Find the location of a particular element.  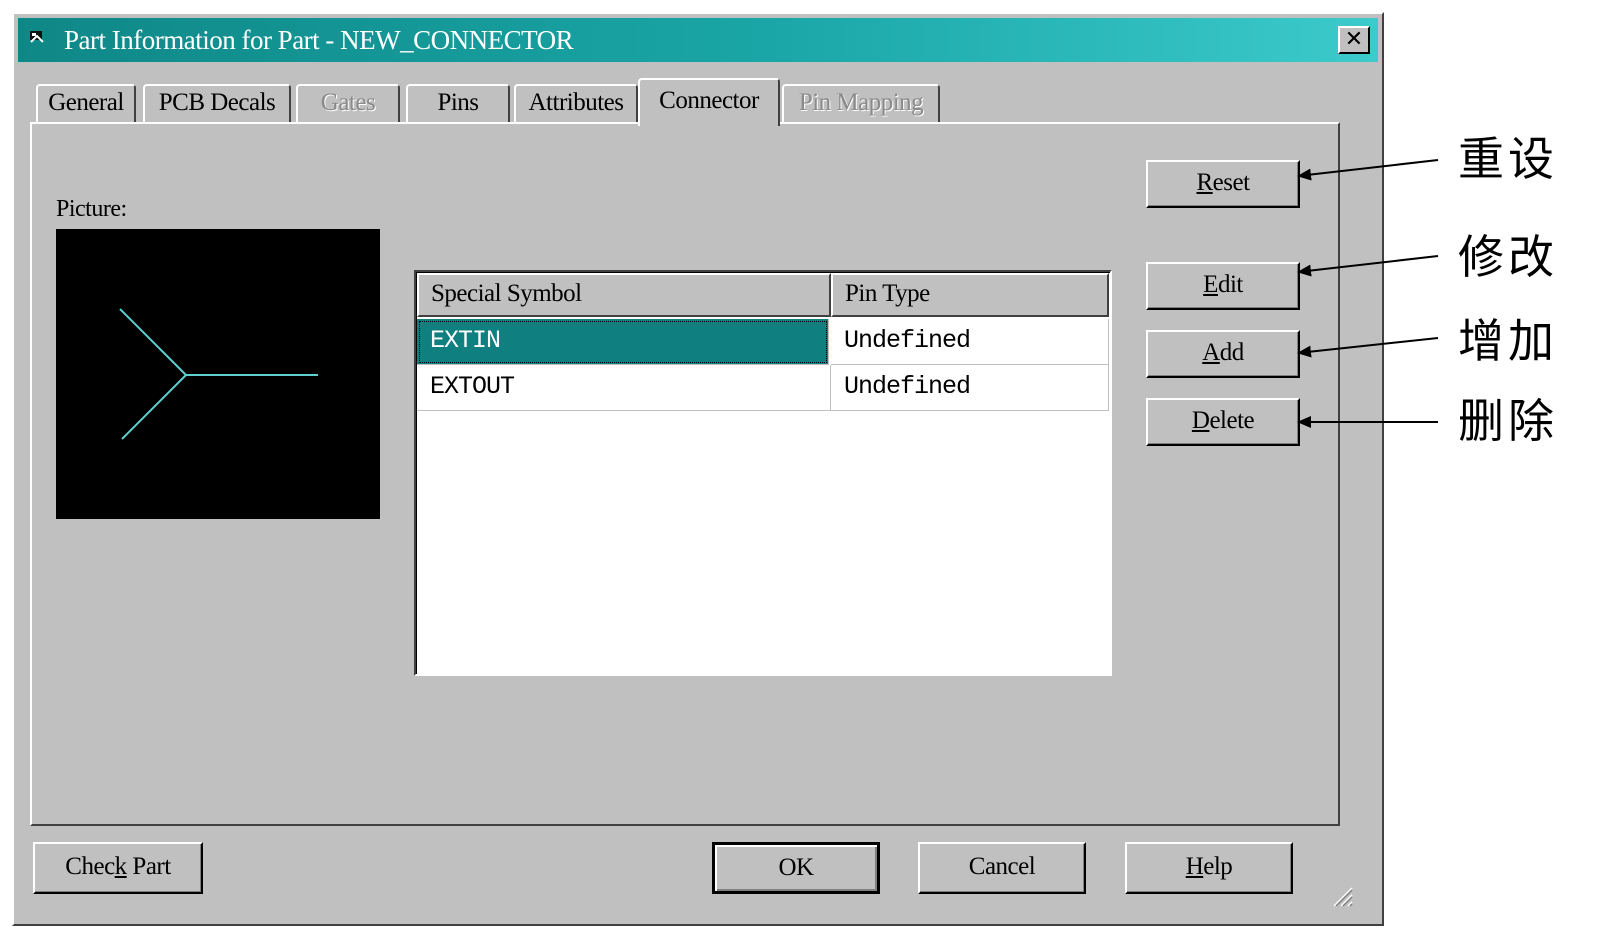

ok-button: OK is located at coordinates (796, 868).